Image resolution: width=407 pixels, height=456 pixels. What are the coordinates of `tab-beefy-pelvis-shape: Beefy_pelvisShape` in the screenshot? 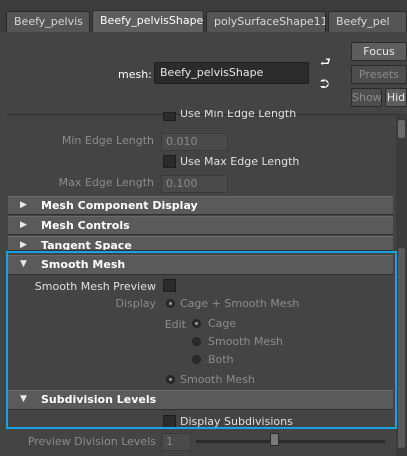 It's located at (148, 21).